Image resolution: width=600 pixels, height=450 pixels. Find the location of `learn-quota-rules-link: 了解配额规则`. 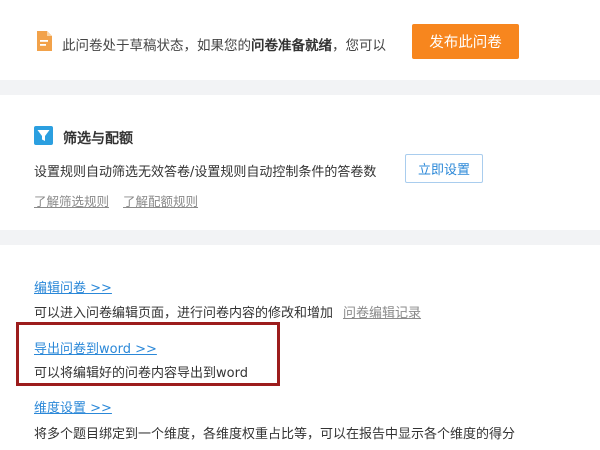

learn-quota-rules-link: 了解配额规则 is located at coordinates (160, 201).